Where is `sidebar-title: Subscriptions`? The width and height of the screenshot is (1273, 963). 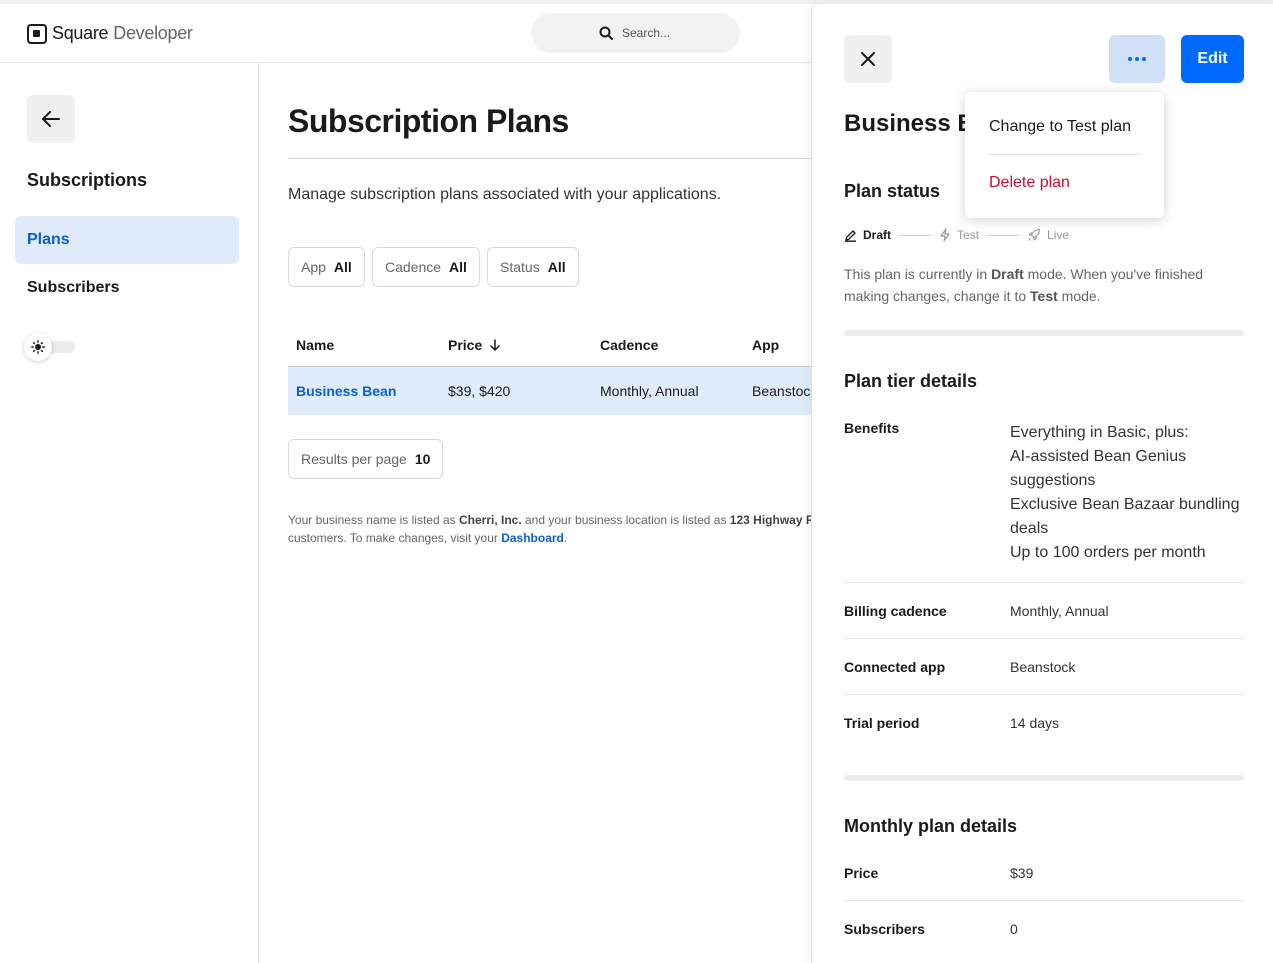 sidebar-title: Subscriptions is located at coordinates (87, 180).